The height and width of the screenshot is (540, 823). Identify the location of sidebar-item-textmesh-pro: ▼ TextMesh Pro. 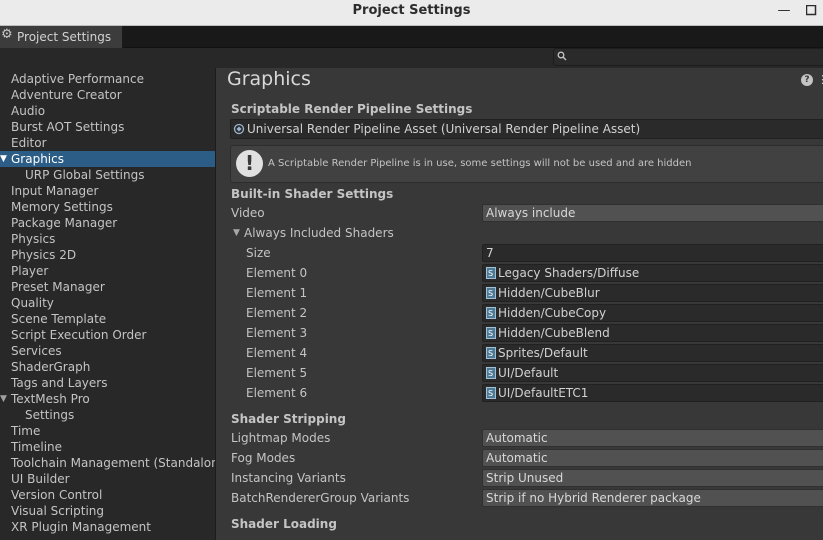
(107, 399).